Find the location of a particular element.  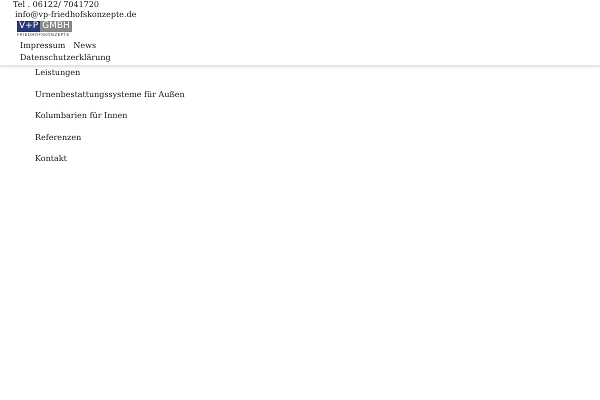

logo-suffix: GMBH is located at coordinates (56, 26).